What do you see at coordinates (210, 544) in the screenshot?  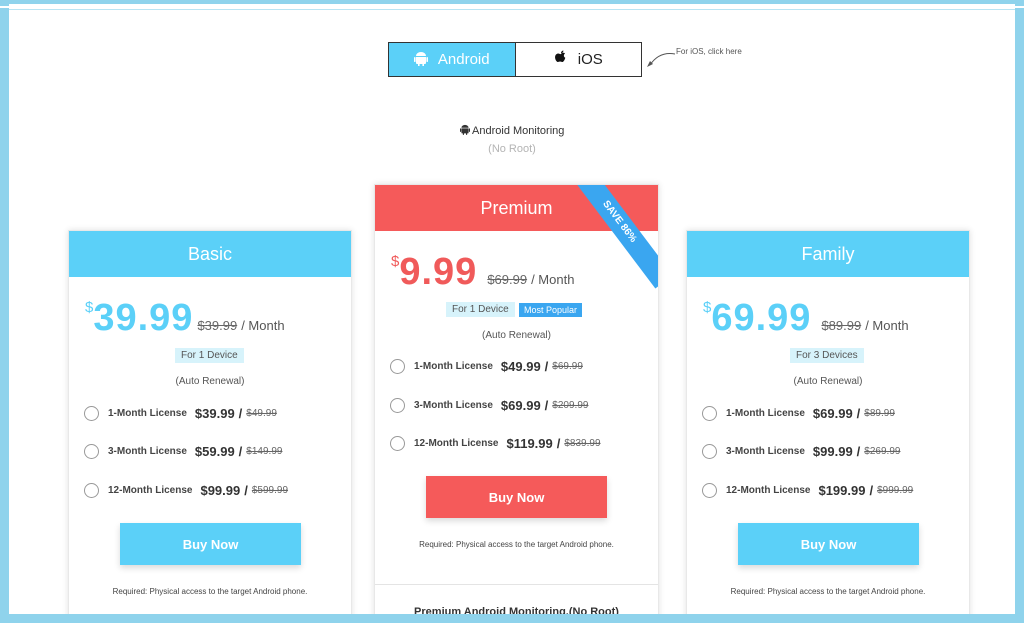 I see `basic-buy-now-button: Buy Now` at bounding box center [210, 544].